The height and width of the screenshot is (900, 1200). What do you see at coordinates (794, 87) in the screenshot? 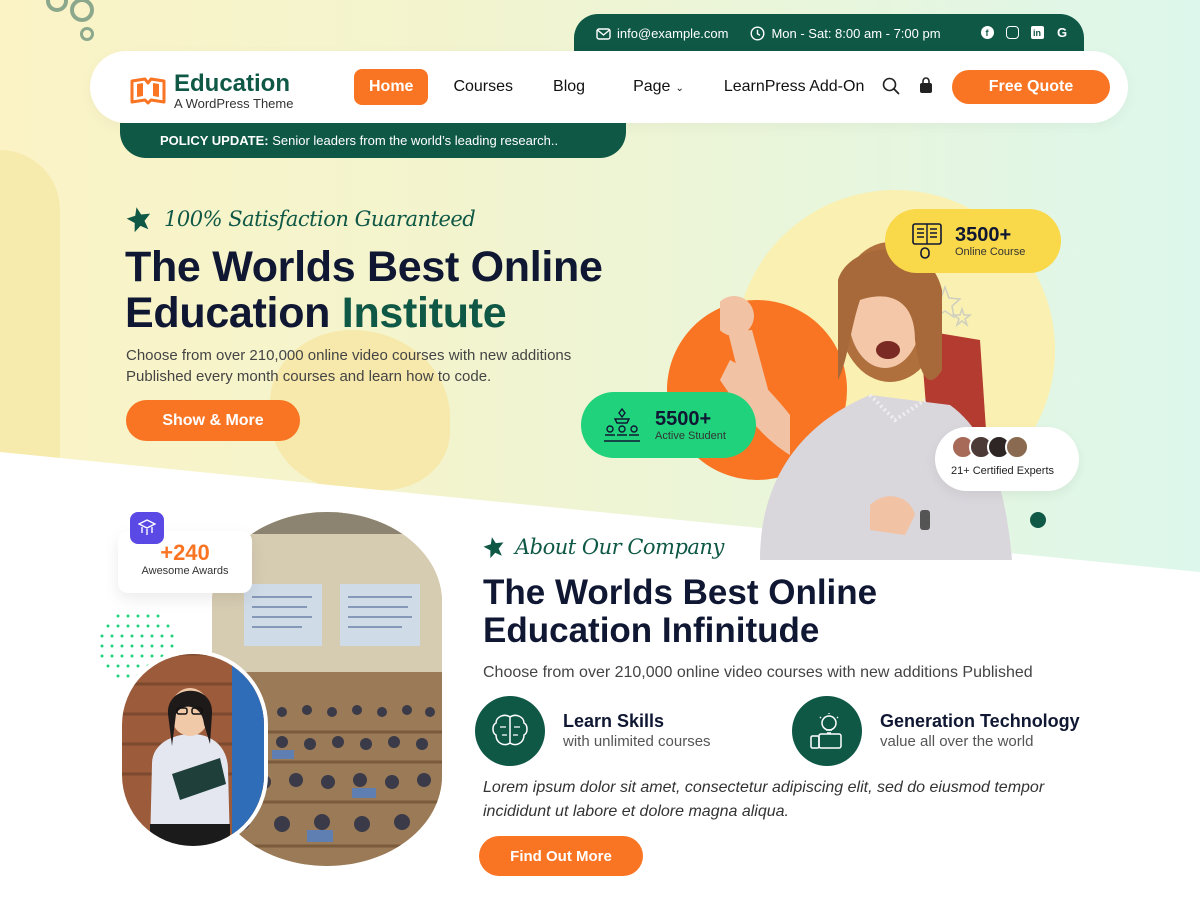
I see `nav-item-learnpress: LearnPress Add-On` at bounding box center [794, 87].